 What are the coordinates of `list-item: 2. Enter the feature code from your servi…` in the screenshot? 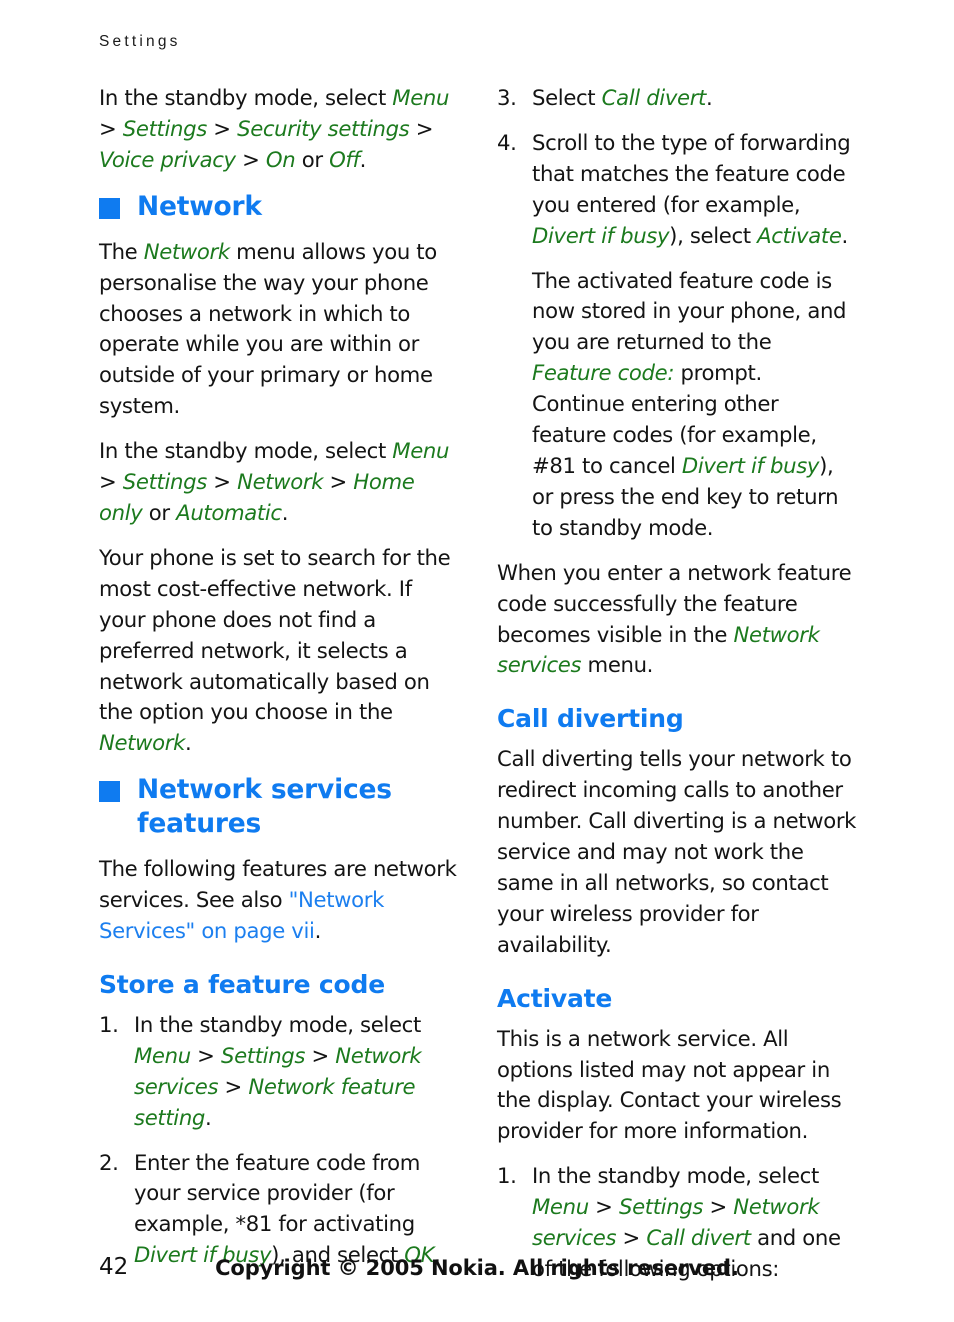 It's located at (279, 1210).